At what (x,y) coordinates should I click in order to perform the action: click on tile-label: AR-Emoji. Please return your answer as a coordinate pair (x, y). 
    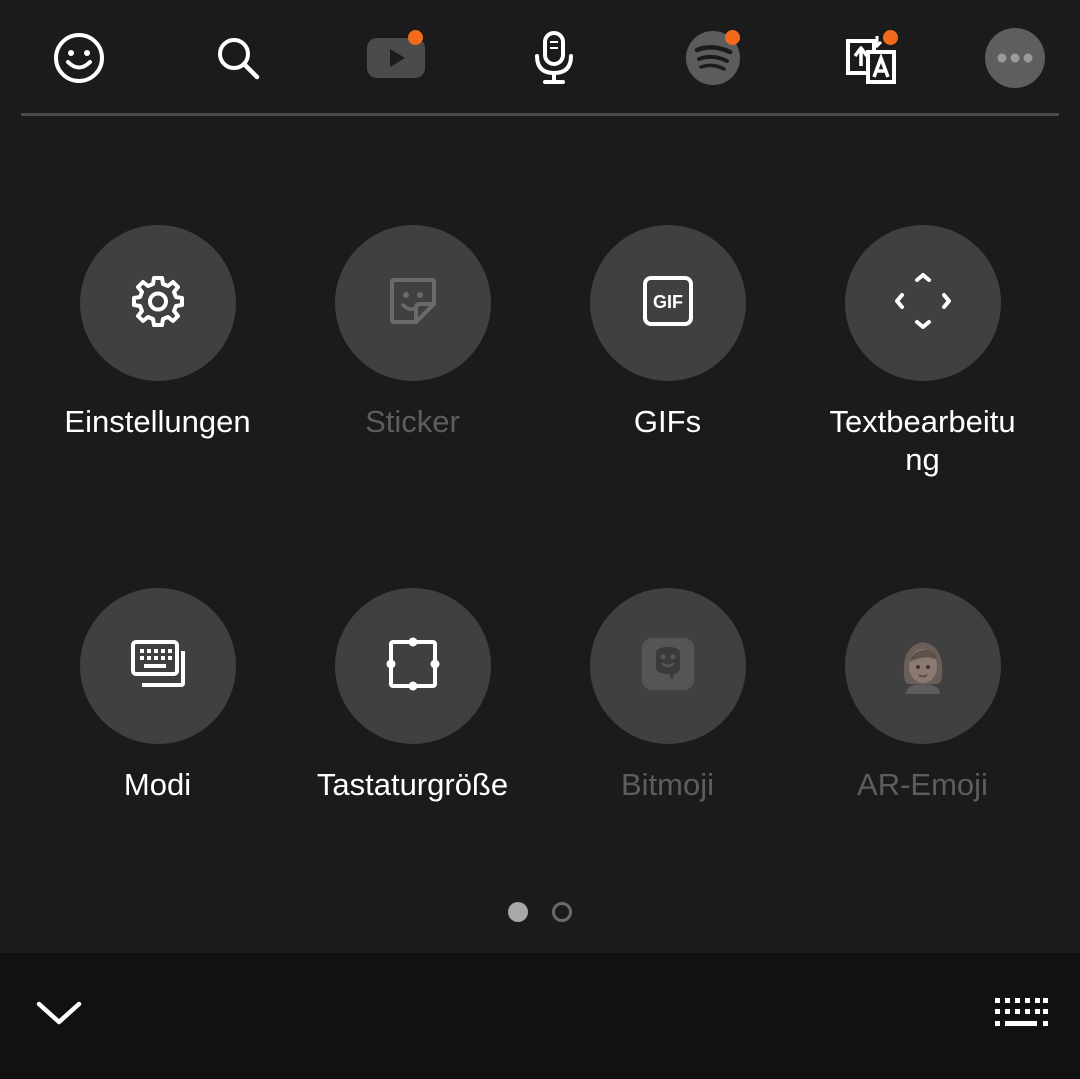
    Looking at the image, I should click on (922, 784).